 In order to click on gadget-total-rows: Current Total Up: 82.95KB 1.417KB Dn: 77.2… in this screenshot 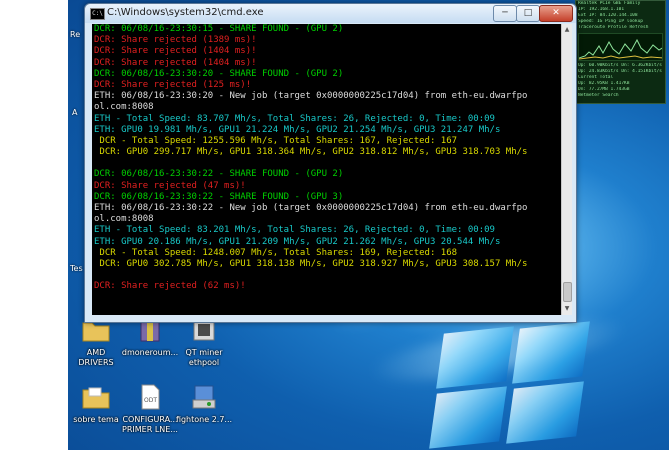, I will do `click(620, 87)`.